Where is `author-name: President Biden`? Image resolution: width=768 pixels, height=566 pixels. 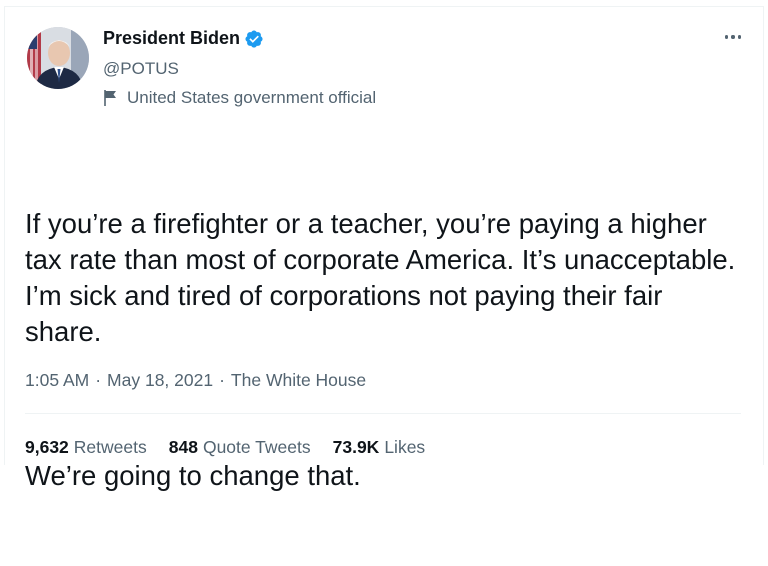 author-name: President Biden is located at coordinates (171, 38).